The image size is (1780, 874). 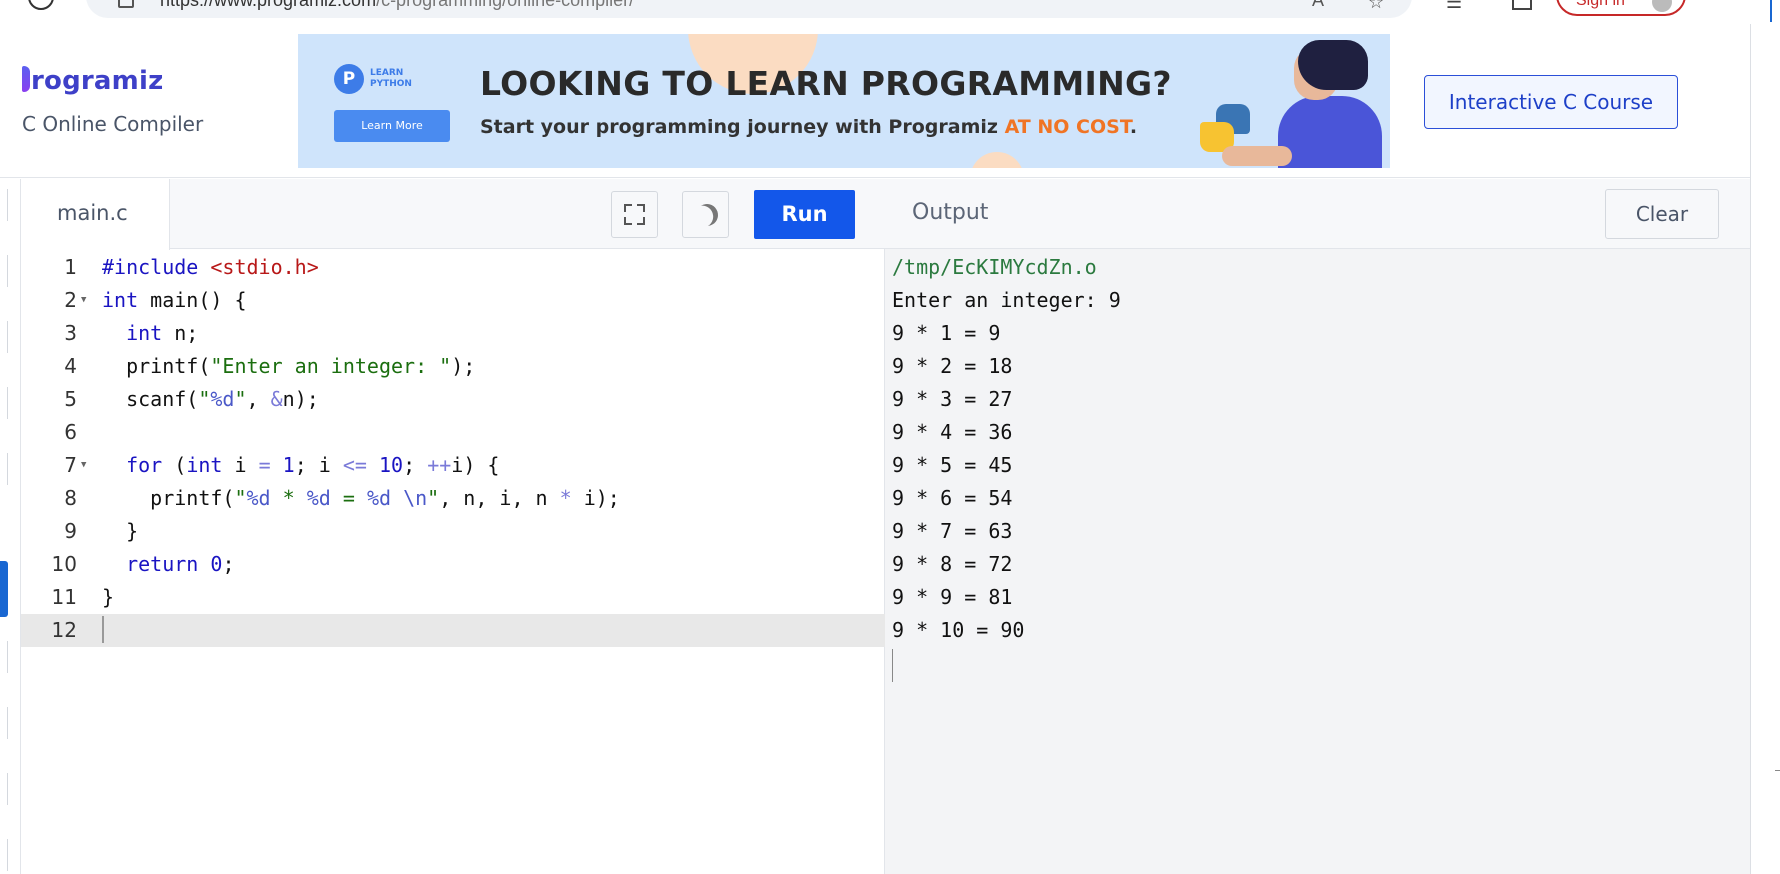 I want to click on moon-icon, so click(x=707, y=215).